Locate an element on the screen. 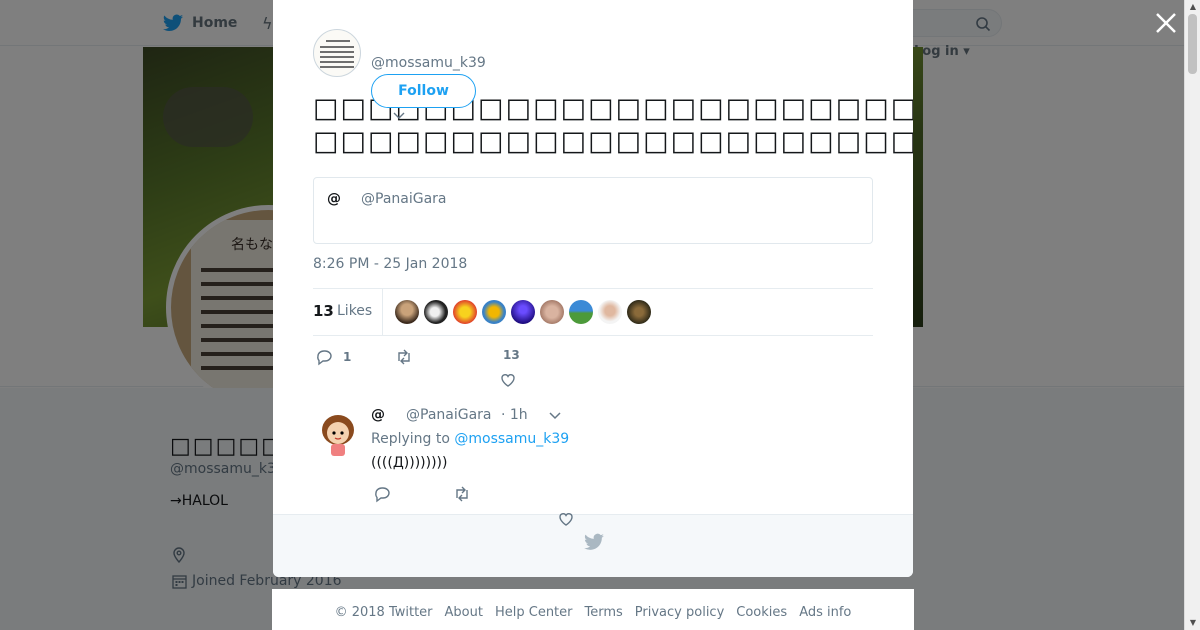 This screenshot has width=1200, height=630. author-handle: @mossamu_k39 is located at coordinates (428, 63).